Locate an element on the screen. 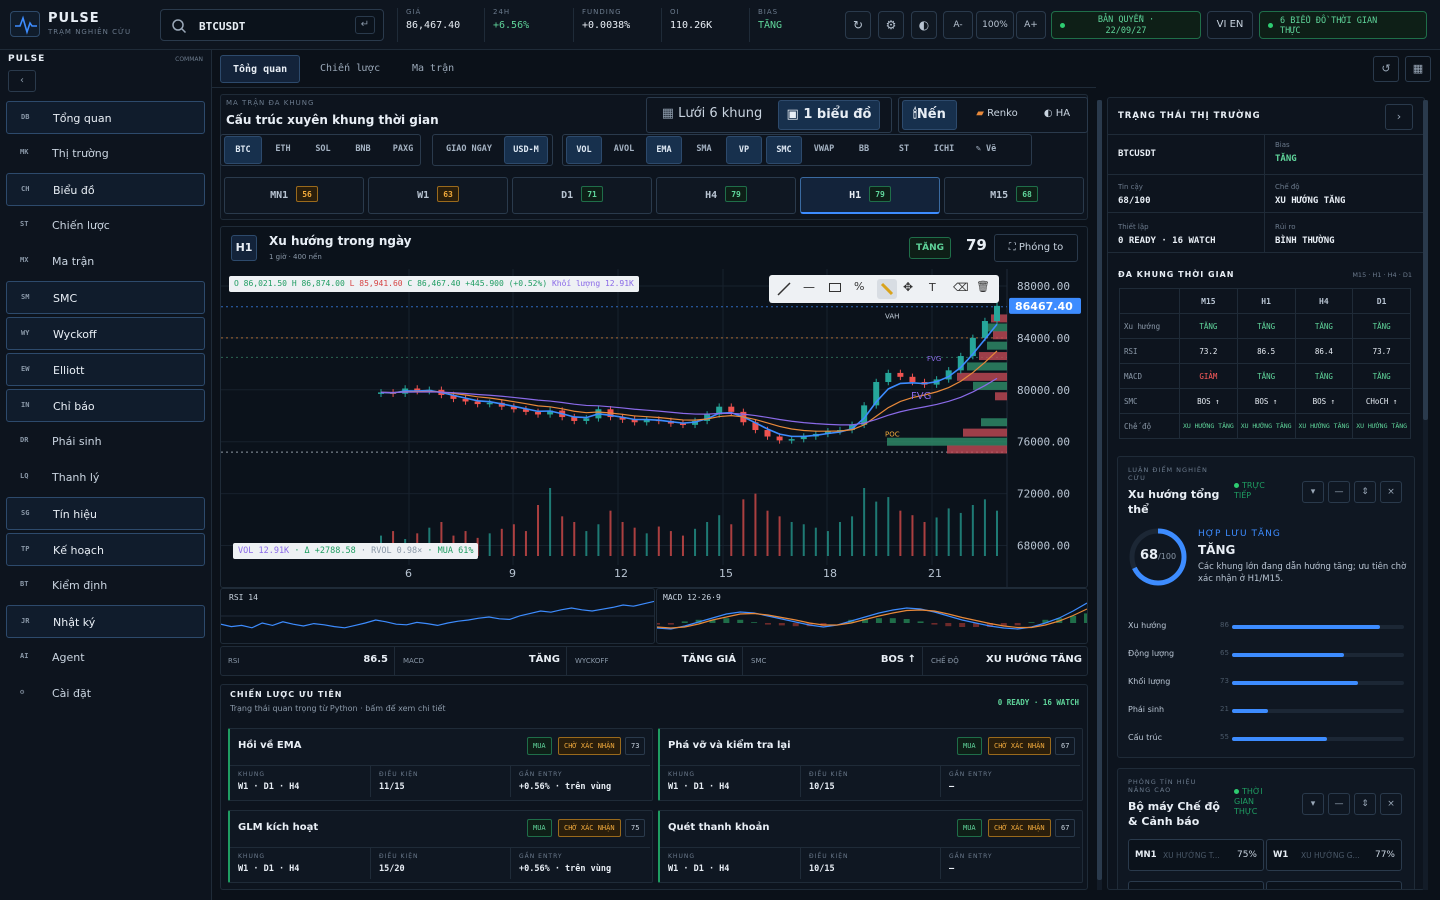 The height and width of the screenshot is (900, 1440). sidebar-item-1: MK Thị trường is located at coordinates (105, 153).